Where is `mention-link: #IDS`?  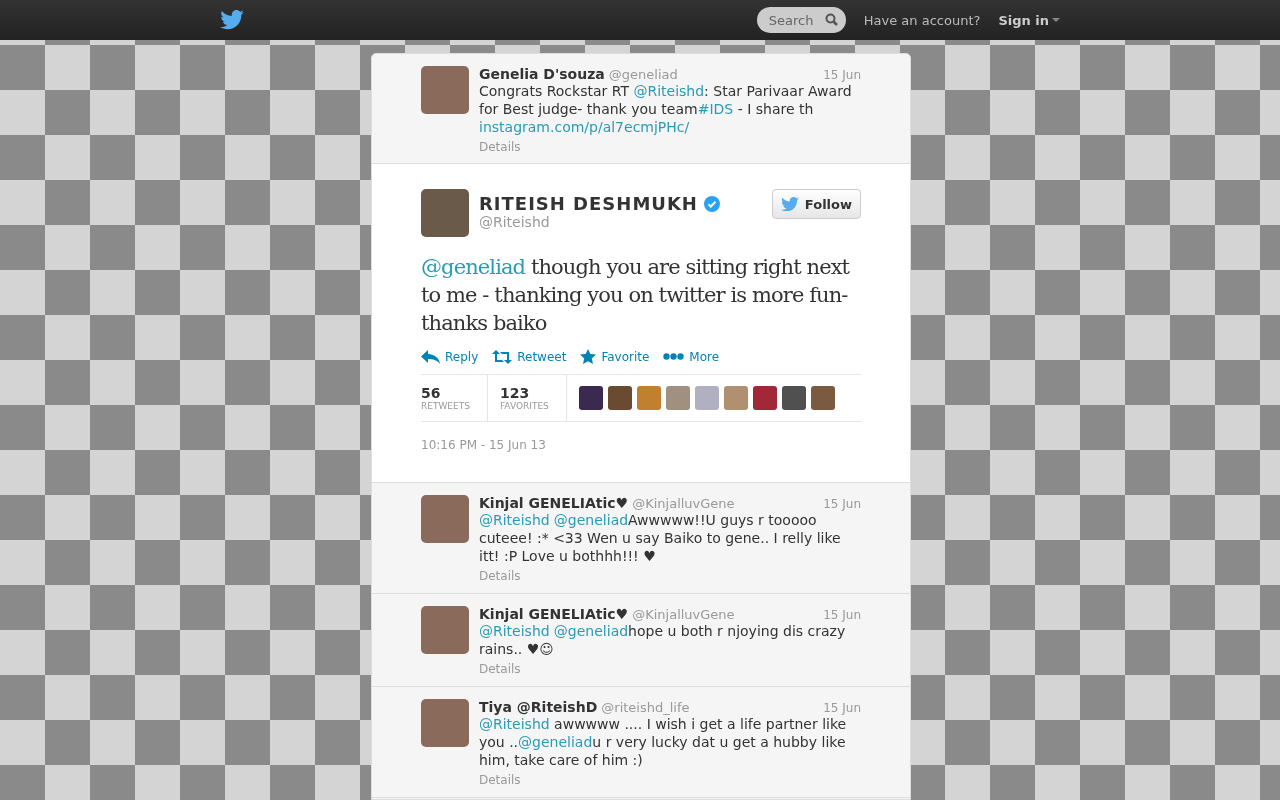
mention-link: #IDS is located at coordinates (715, 109).